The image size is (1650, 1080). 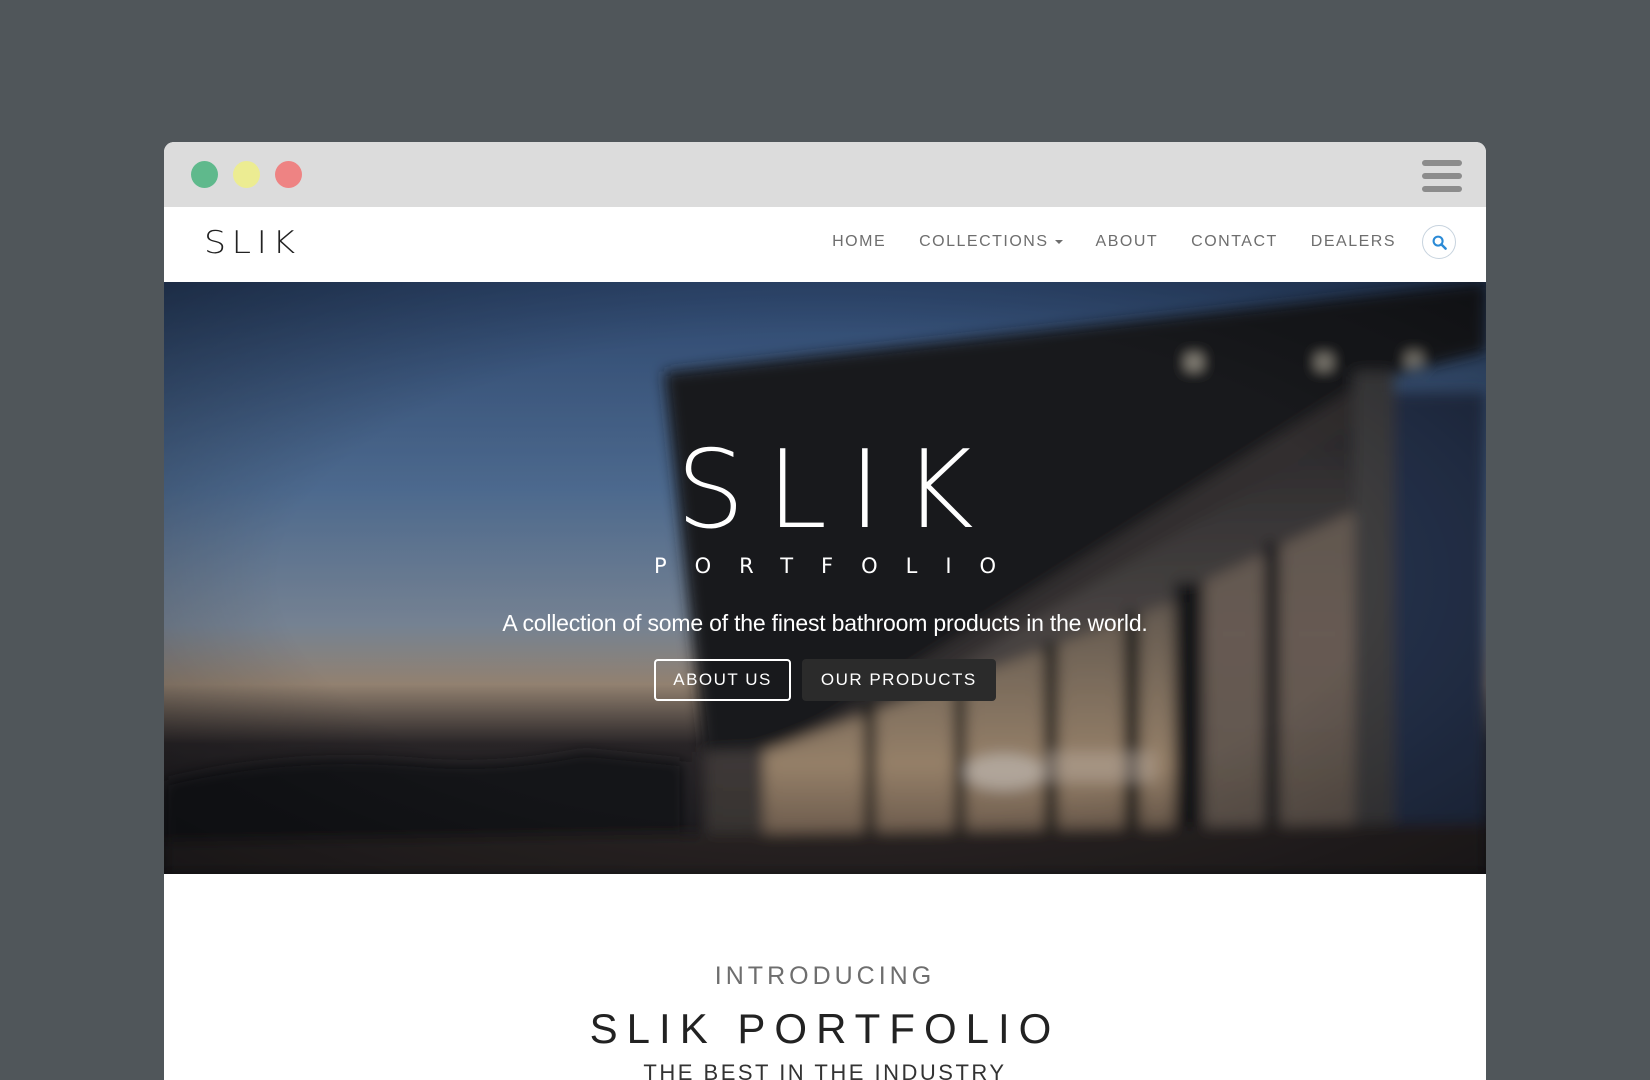 I want to click on our-products-button: OUR PRODUCTS, so click(x=898, y=680).